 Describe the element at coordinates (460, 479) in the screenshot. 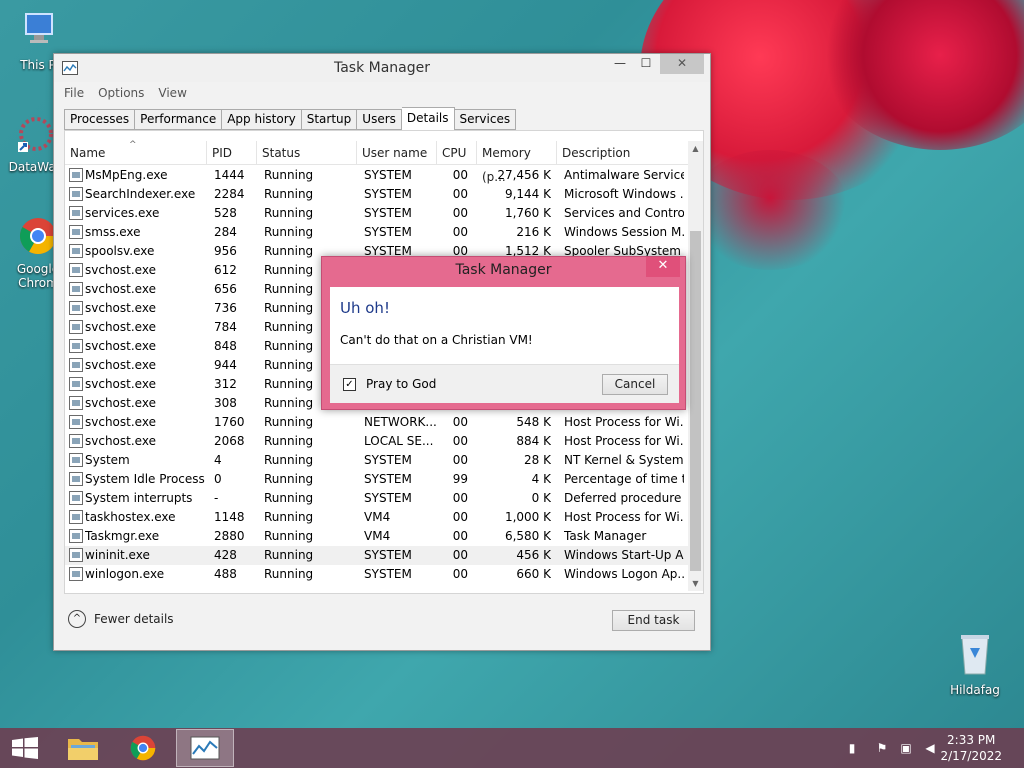

I see `process-cpu: 99` at that location.